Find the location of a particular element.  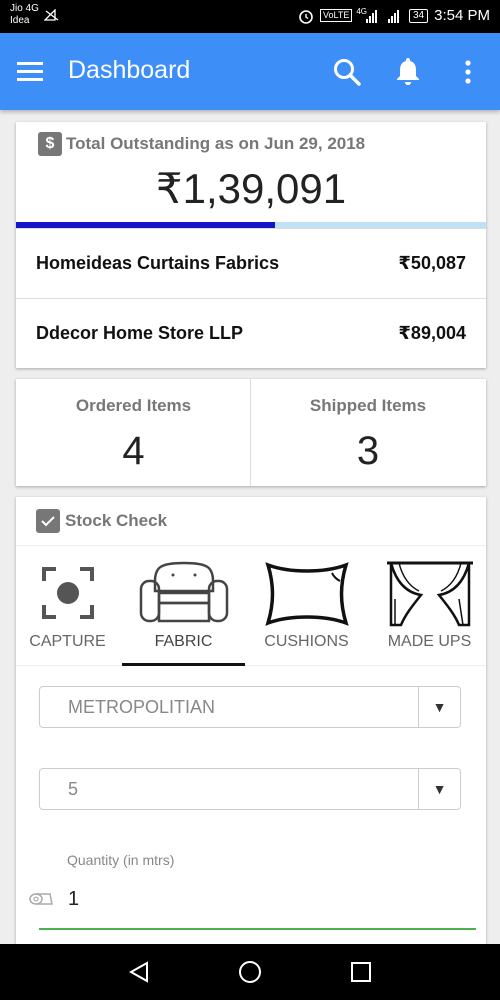

clock: 3:54 PM is located at coordinates (462, 15).